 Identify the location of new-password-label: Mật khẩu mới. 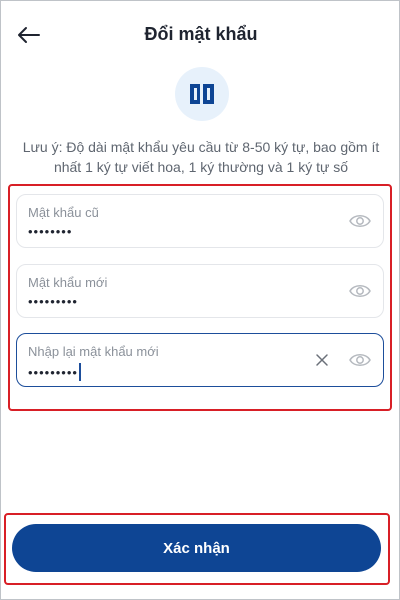
(68, 282).